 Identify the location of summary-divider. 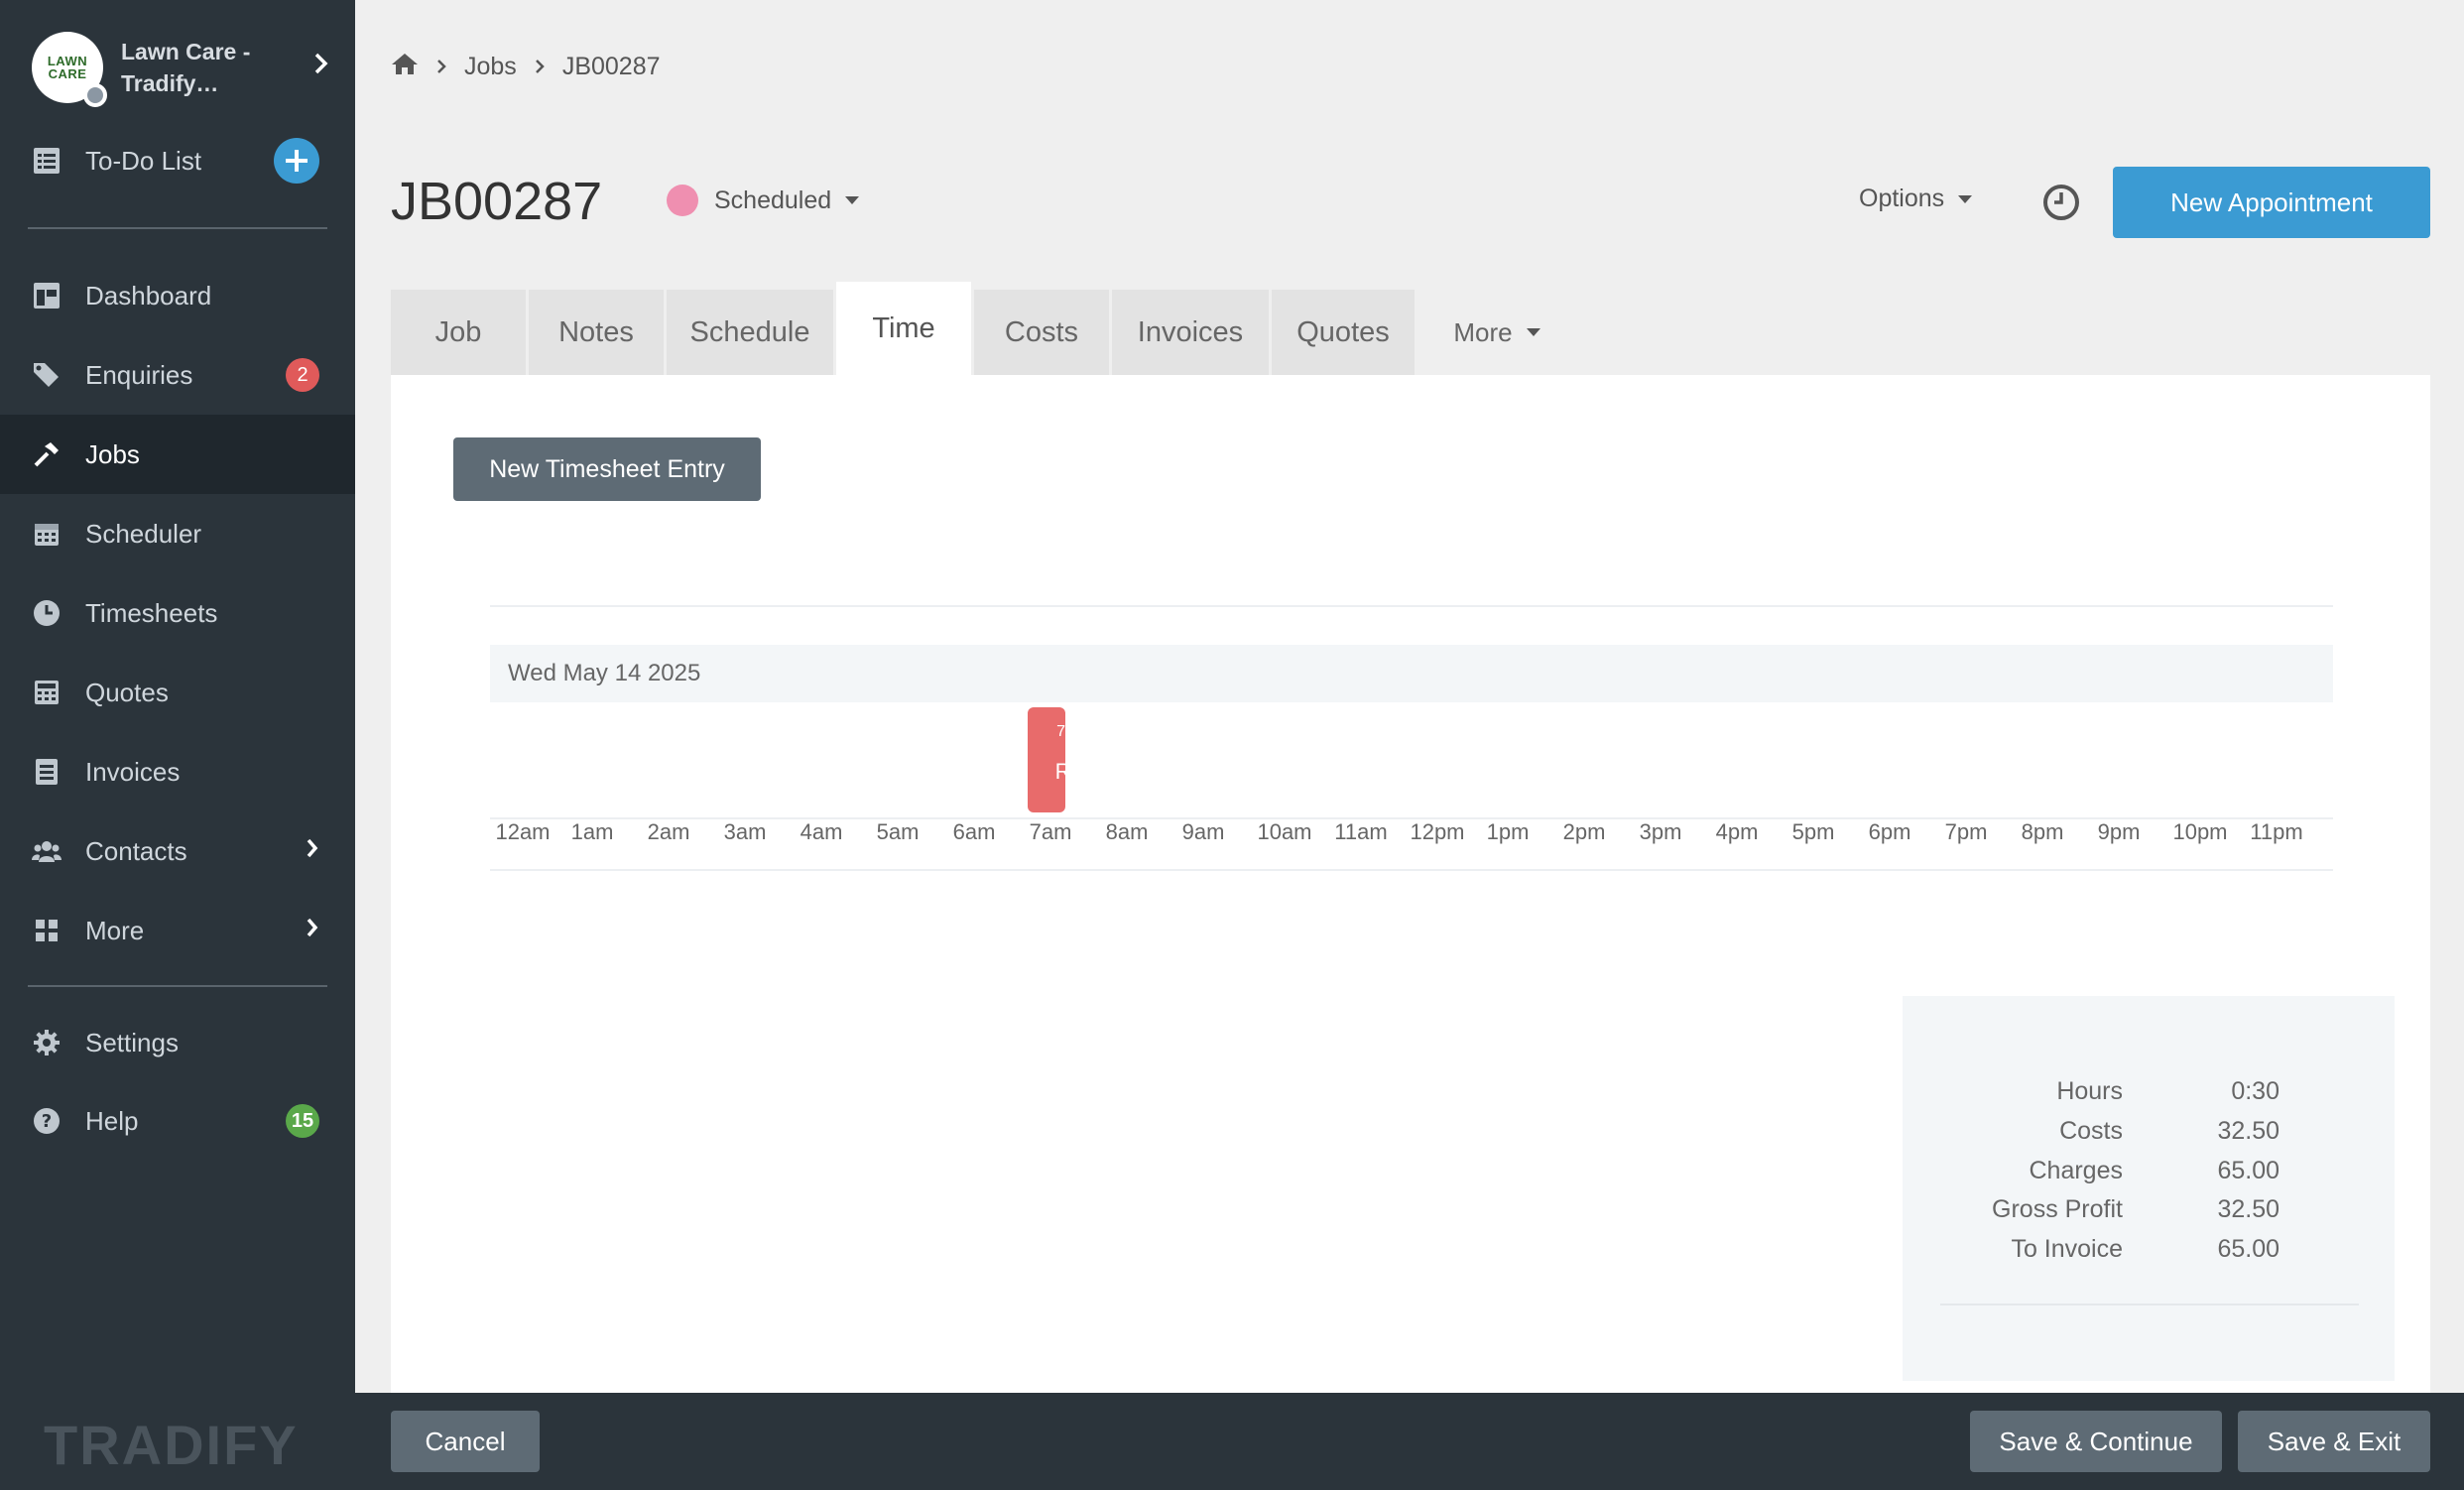
(2149, 1304).